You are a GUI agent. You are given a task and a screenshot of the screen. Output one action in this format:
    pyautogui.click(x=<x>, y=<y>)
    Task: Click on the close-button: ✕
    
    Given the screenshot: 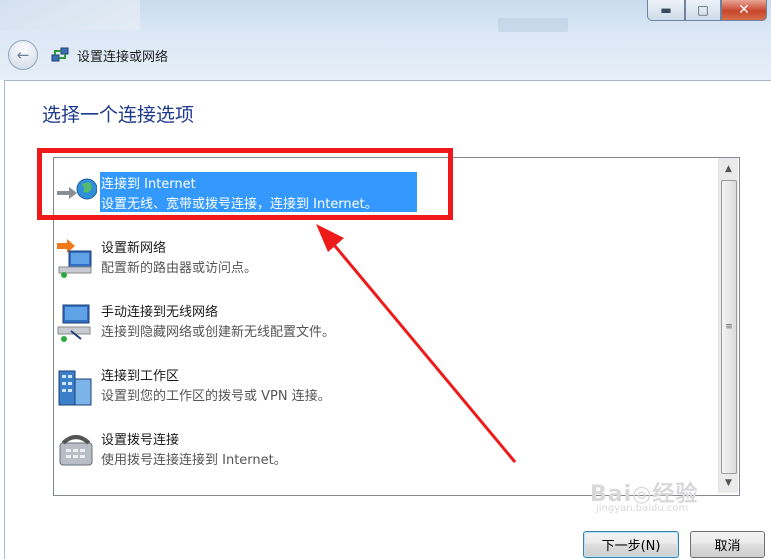 What is the action you would take?
    pyautogui.click(x=744, y=10)
    